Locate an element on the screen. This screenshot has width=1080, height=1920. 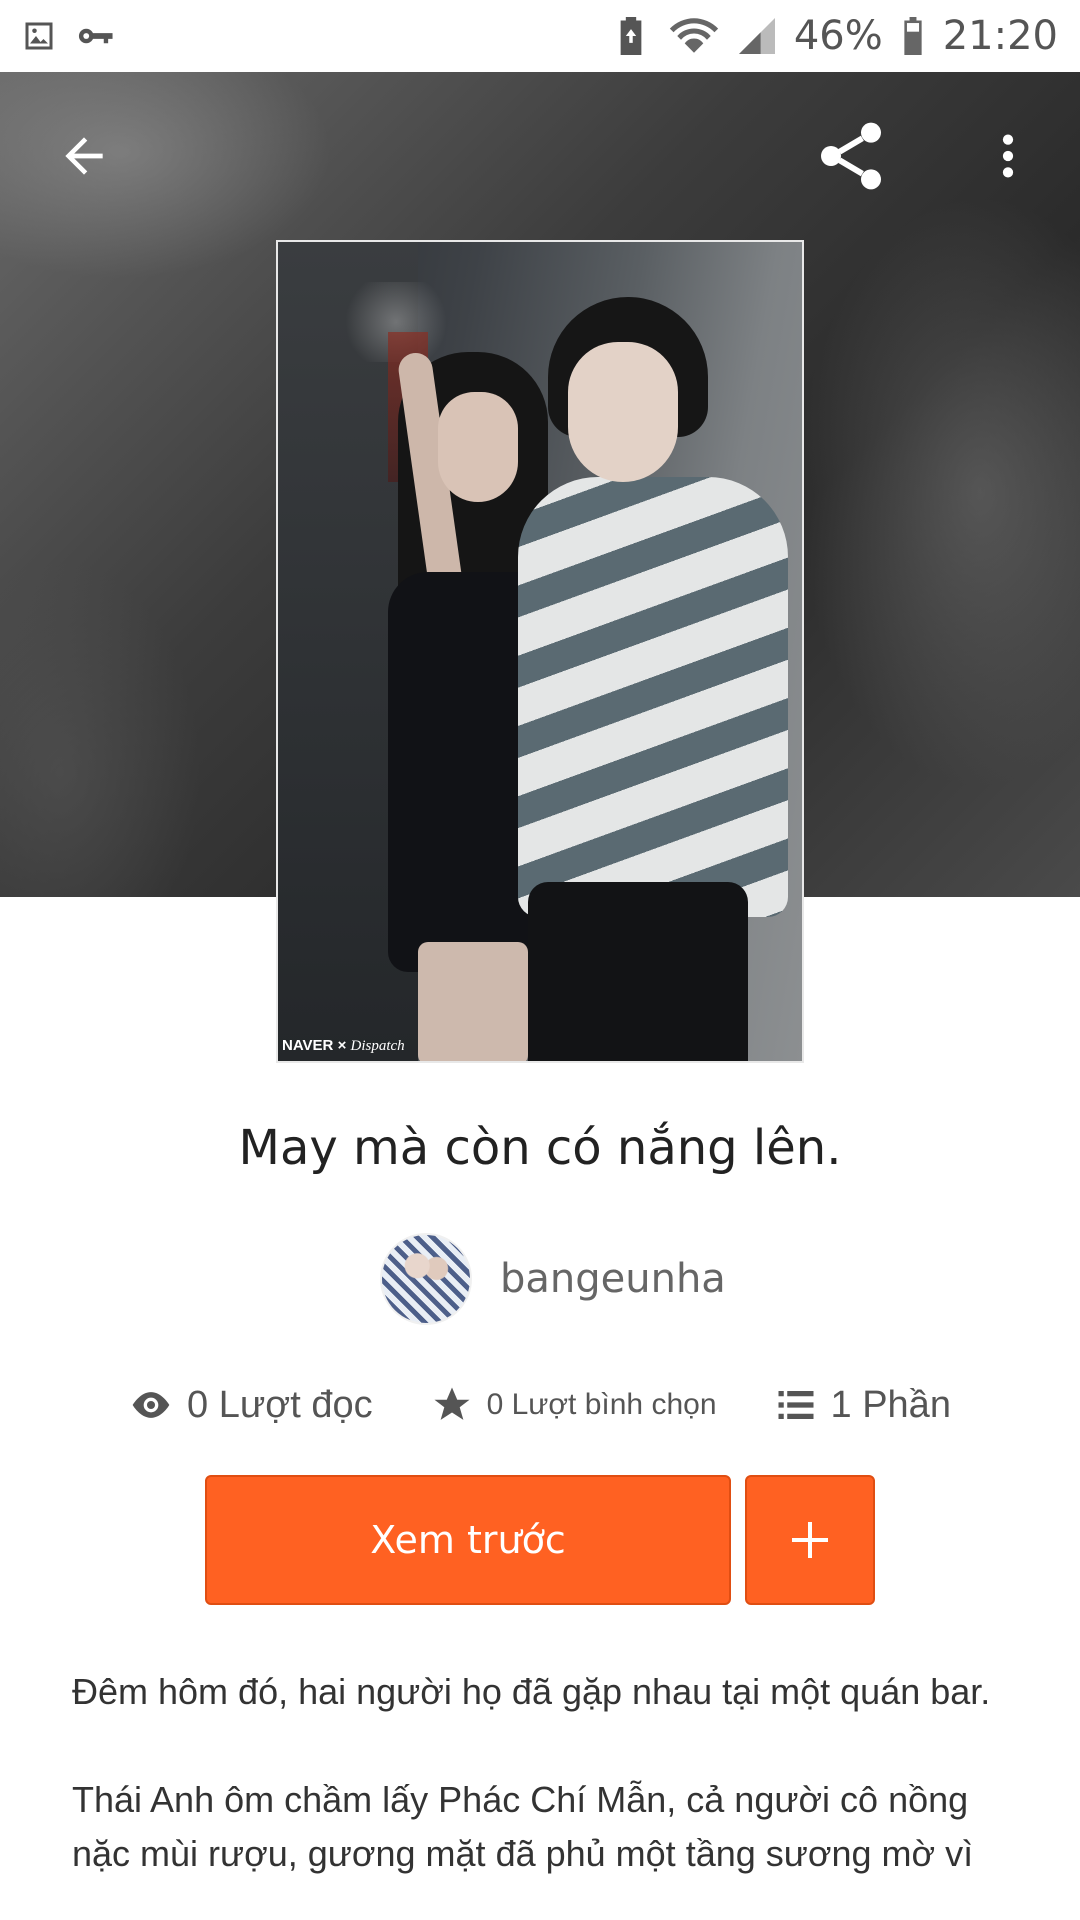
eye-icon is located at coordinates (151, 1405).